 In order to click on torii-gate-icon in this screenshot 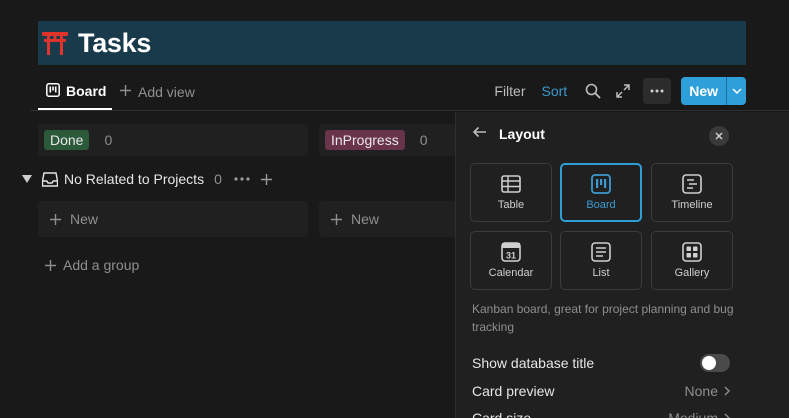, I will do `click(56, 43)`.